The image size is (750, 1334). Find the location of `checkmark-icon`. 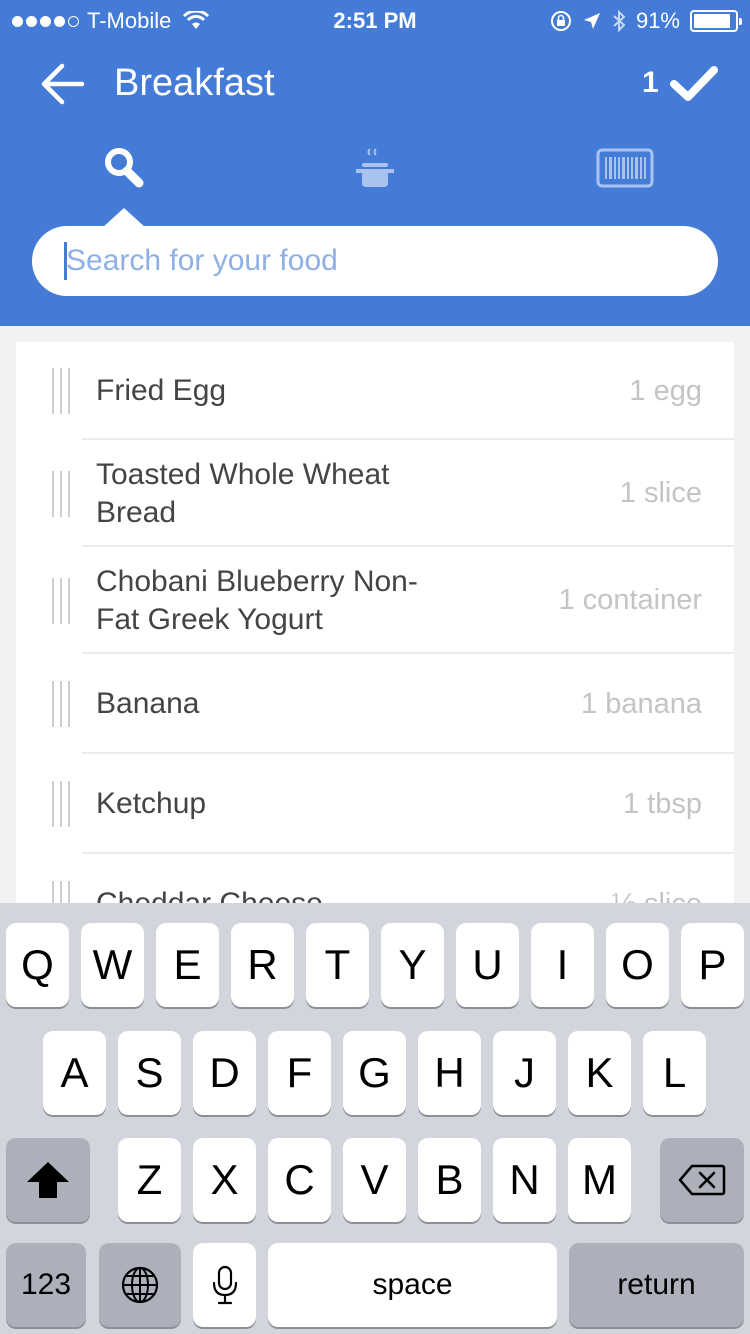

checkmark-icon is located at coordinates (694, 84).